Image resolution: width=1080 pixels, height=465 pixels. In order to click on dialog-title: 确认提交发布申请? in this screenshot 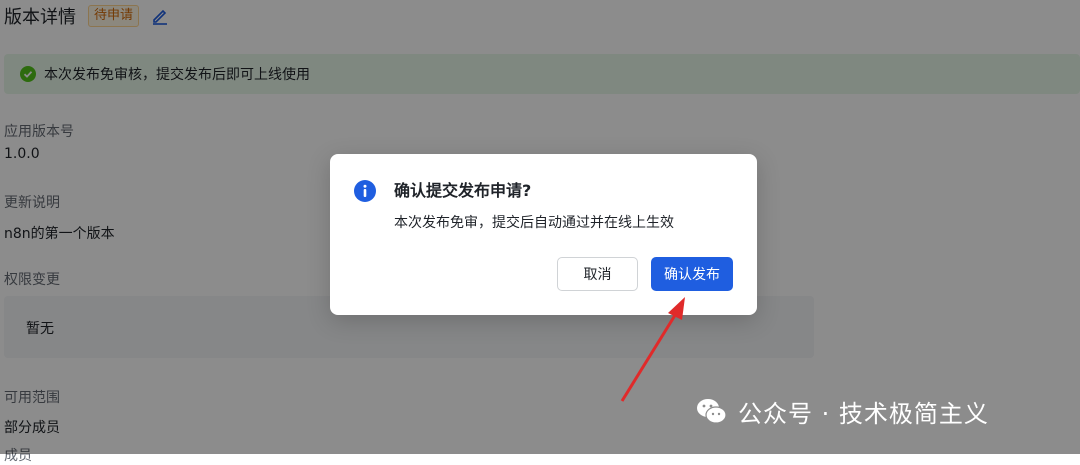, I will do `click(463, 190)`.